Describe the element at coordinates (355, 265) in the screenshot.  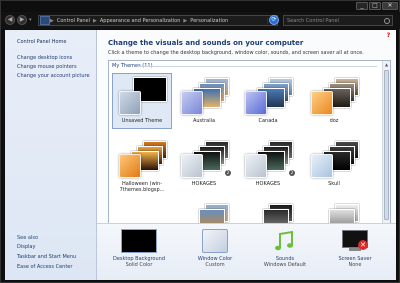
I see `screen-saver-value: None` at that location.